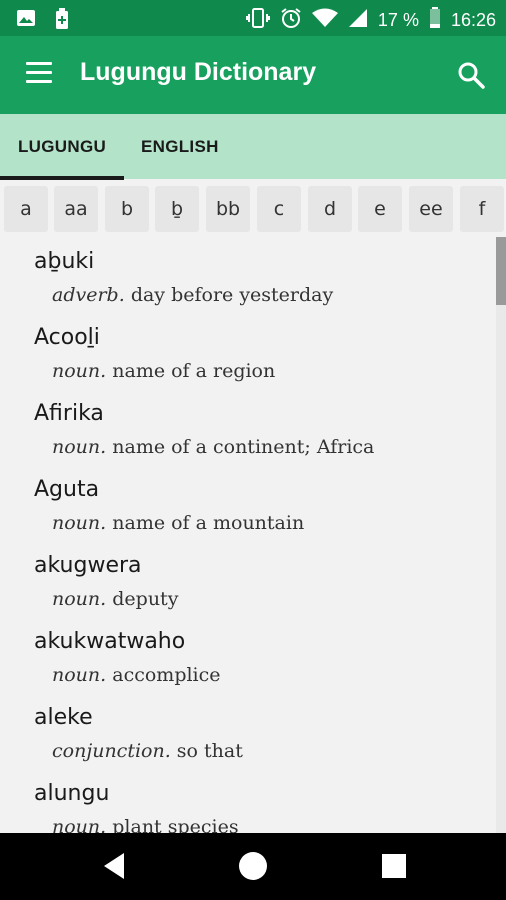 The width and height of the screenshot is (506, 900). I want to click on gallery-notification-icon, so click(26, 21).